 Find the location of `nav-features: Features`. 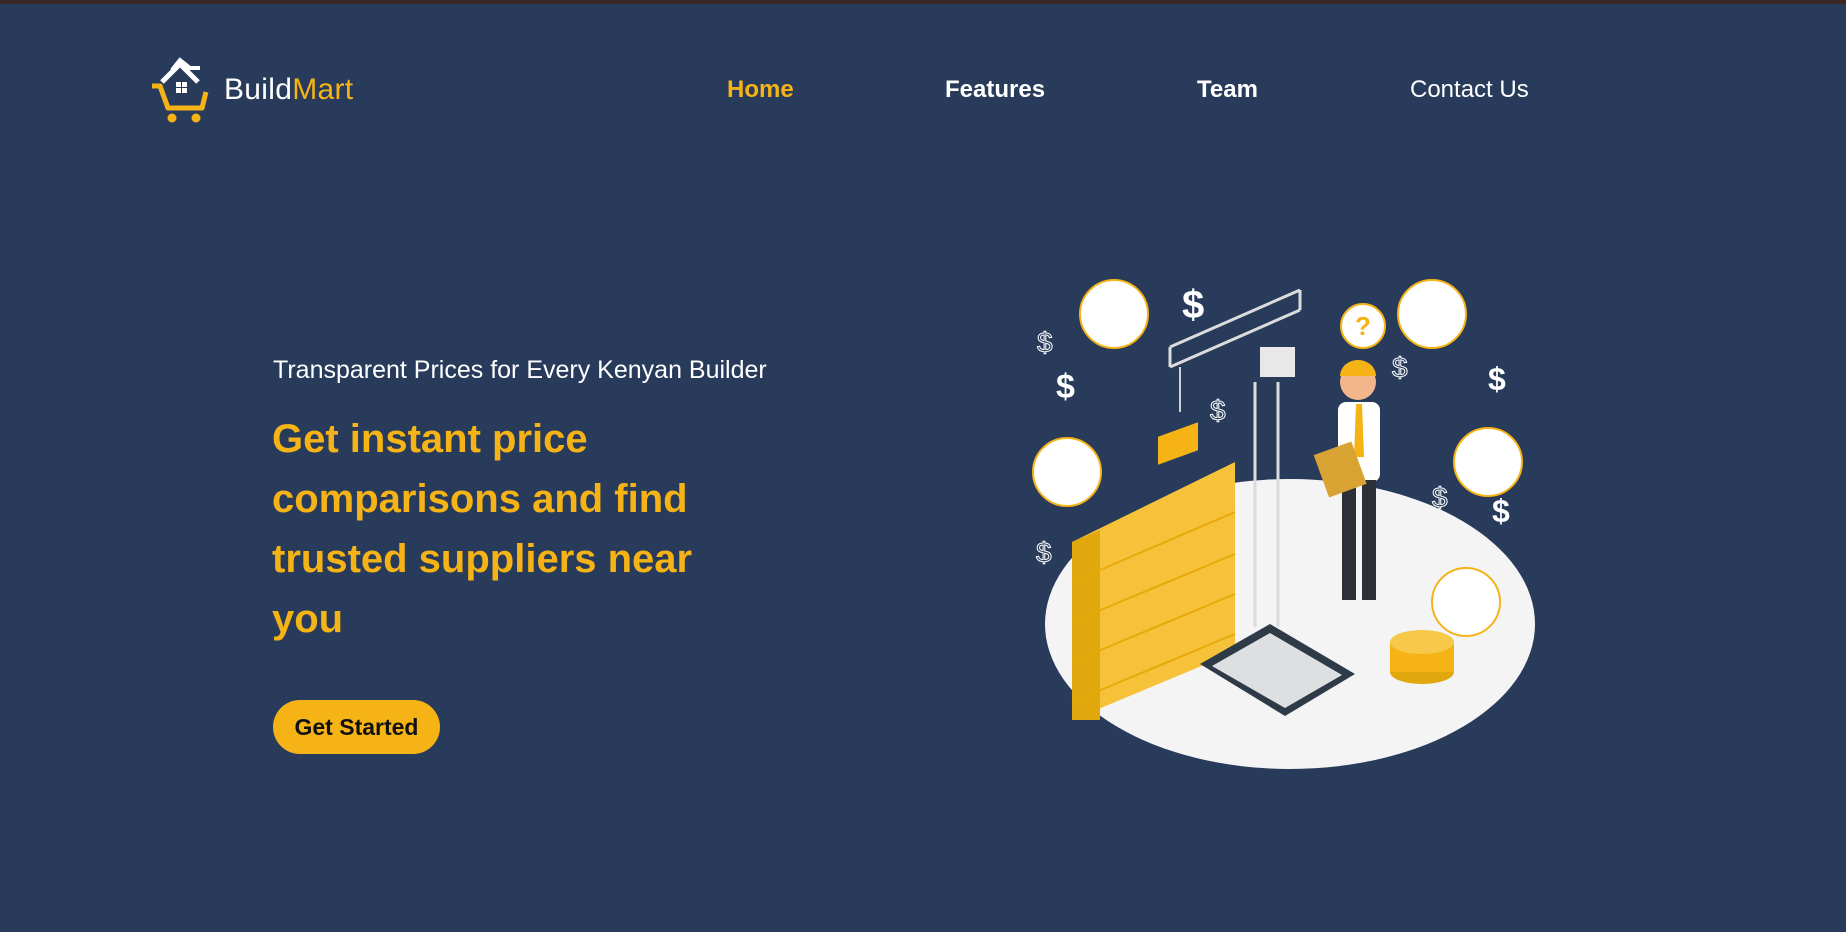

nav-features: Features is located at coordinates (995, 90).